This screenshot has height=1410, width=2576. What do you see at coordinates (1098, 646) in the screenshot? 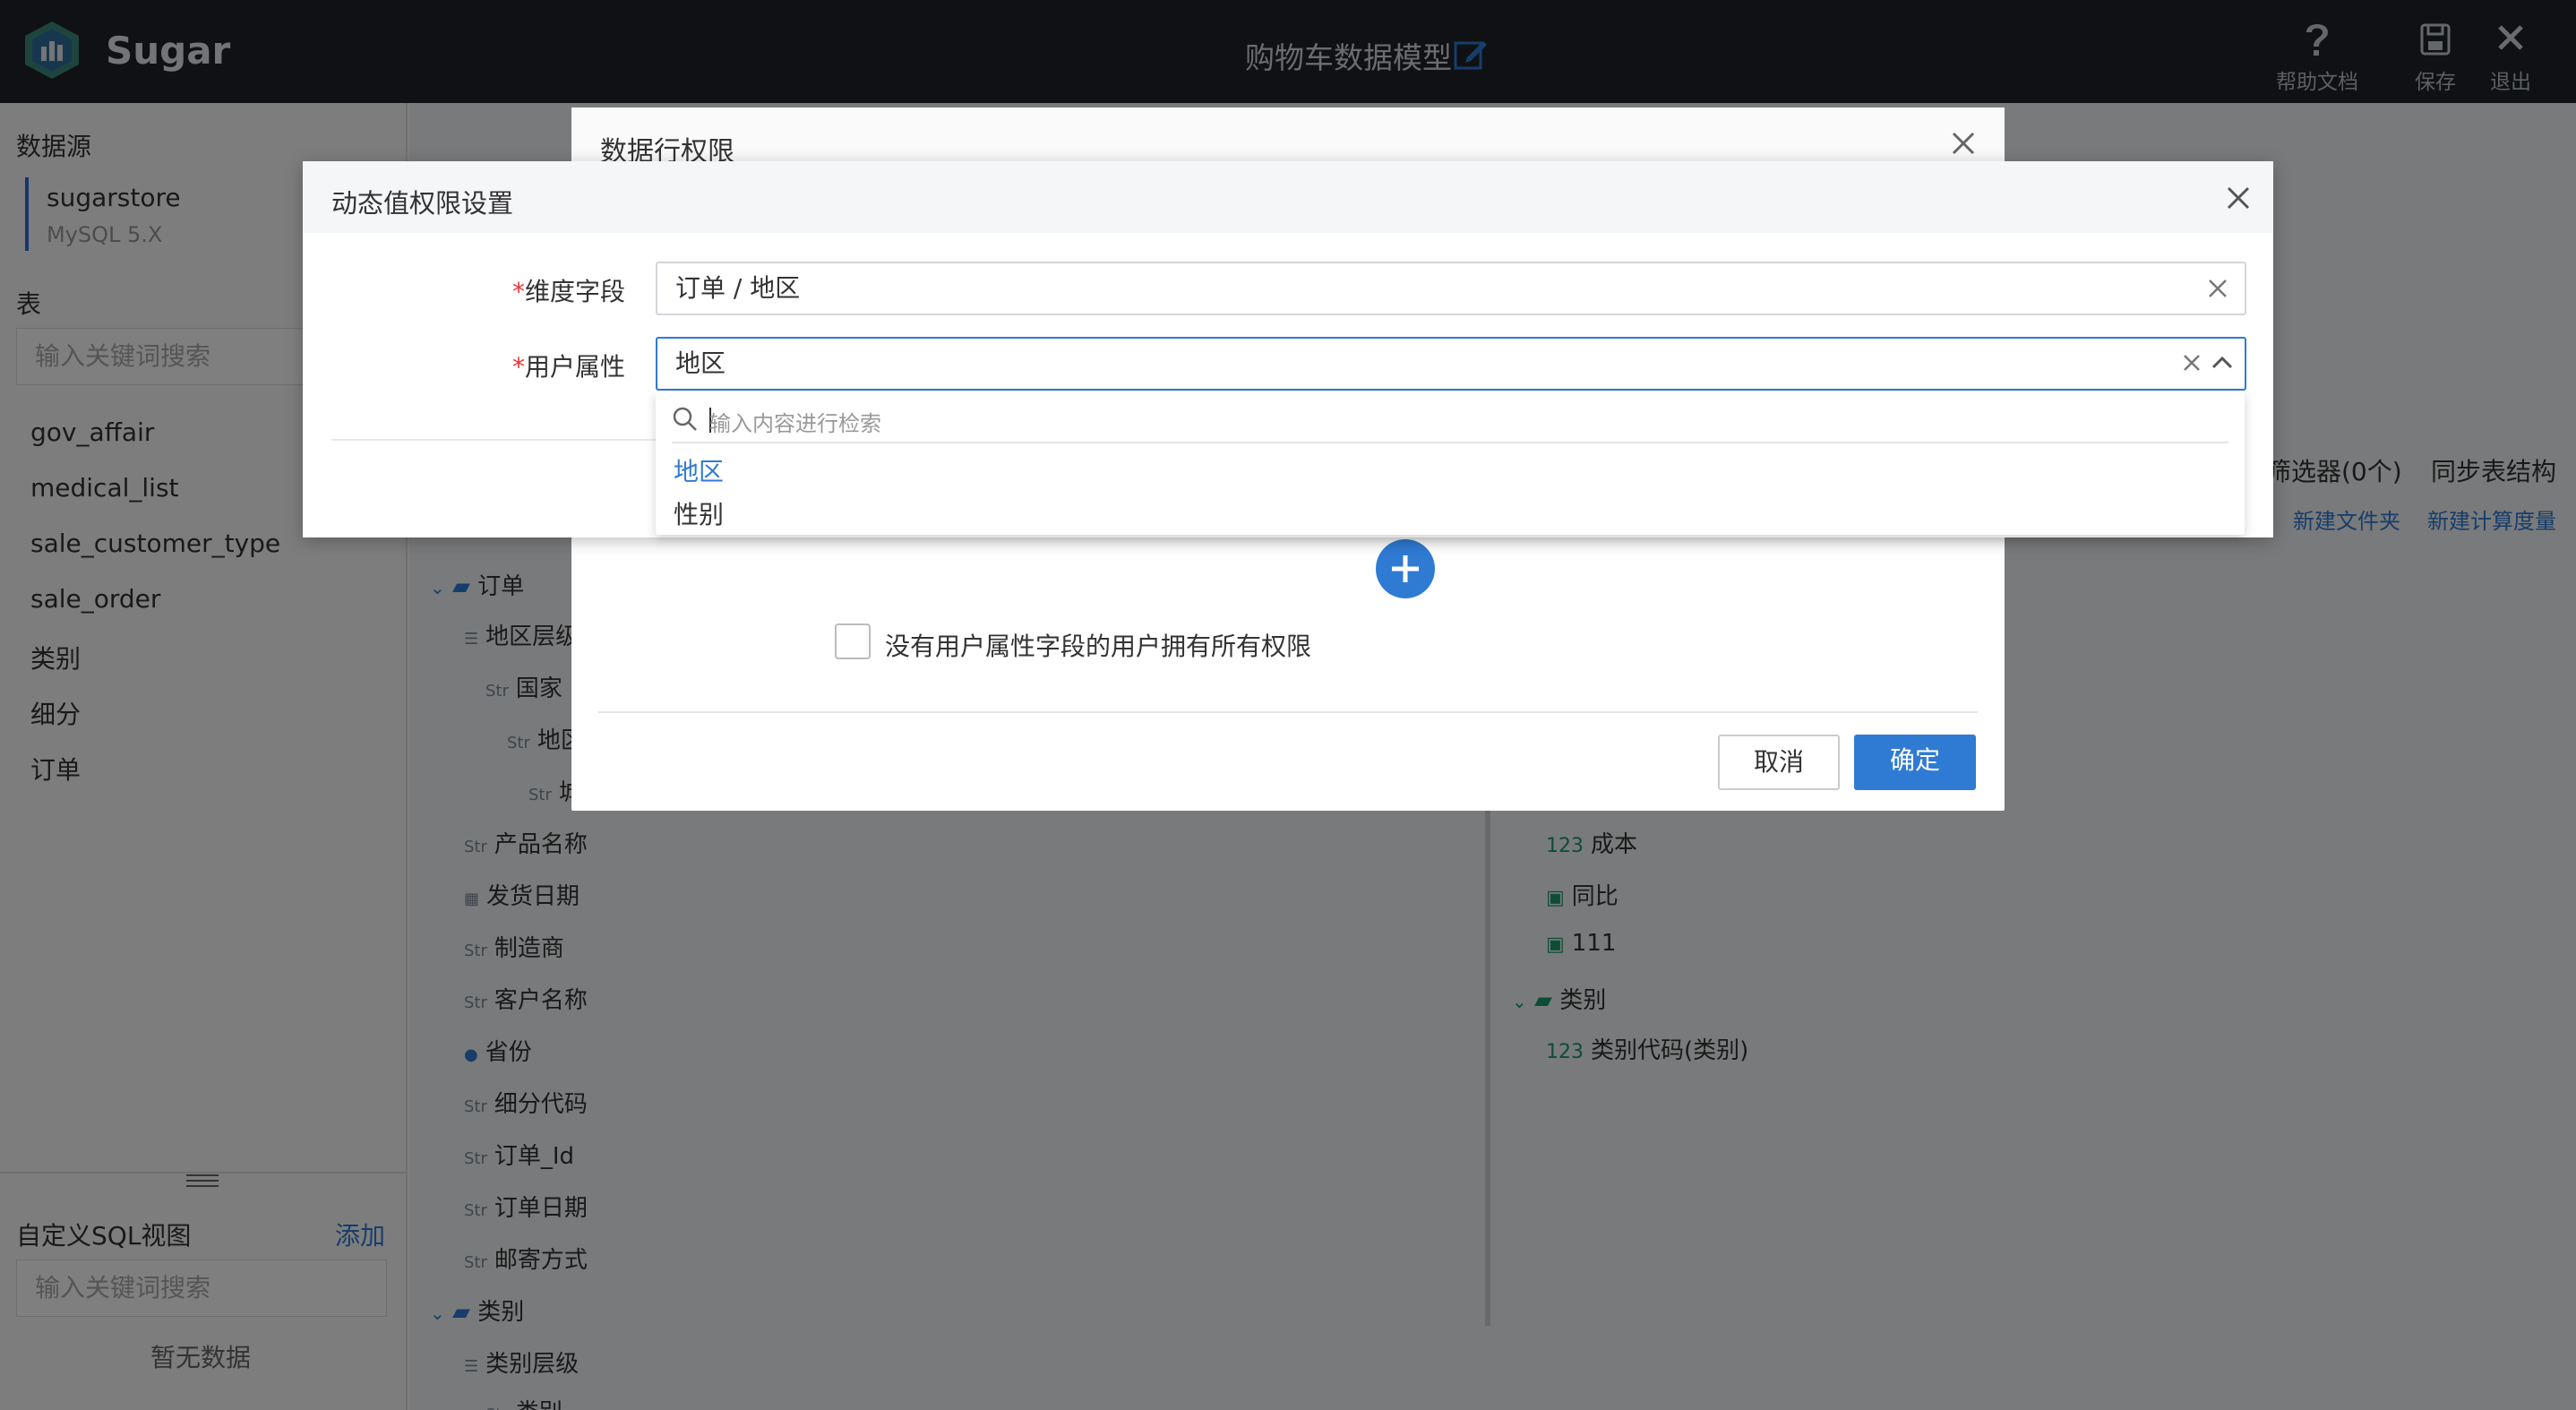
I see `checkbox-label: 没有用户属性字段的用户拥有所有权限` at bounding box center [1098, 646].